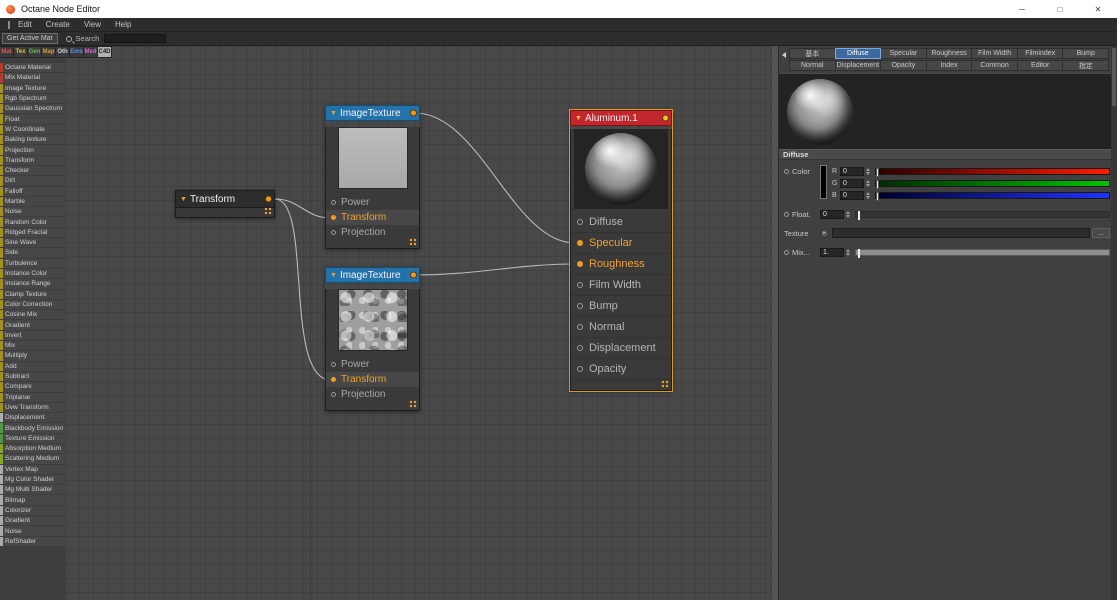 This screenshot has width=1117, height=600. Describe the element at coordinates (961, 233) in the screenshot. I see `texture-dropdown` at that location.